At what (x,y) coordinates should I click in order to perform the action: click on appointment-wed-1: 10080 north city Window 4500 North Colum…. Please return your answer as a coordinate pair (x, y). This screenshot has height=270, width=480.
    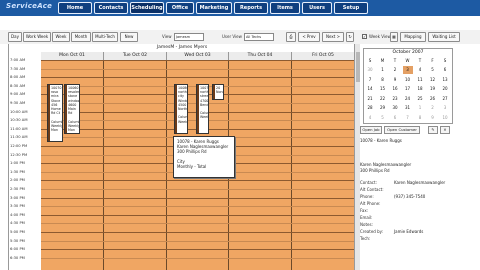
    Looking at the image, I should click on (181, 109).